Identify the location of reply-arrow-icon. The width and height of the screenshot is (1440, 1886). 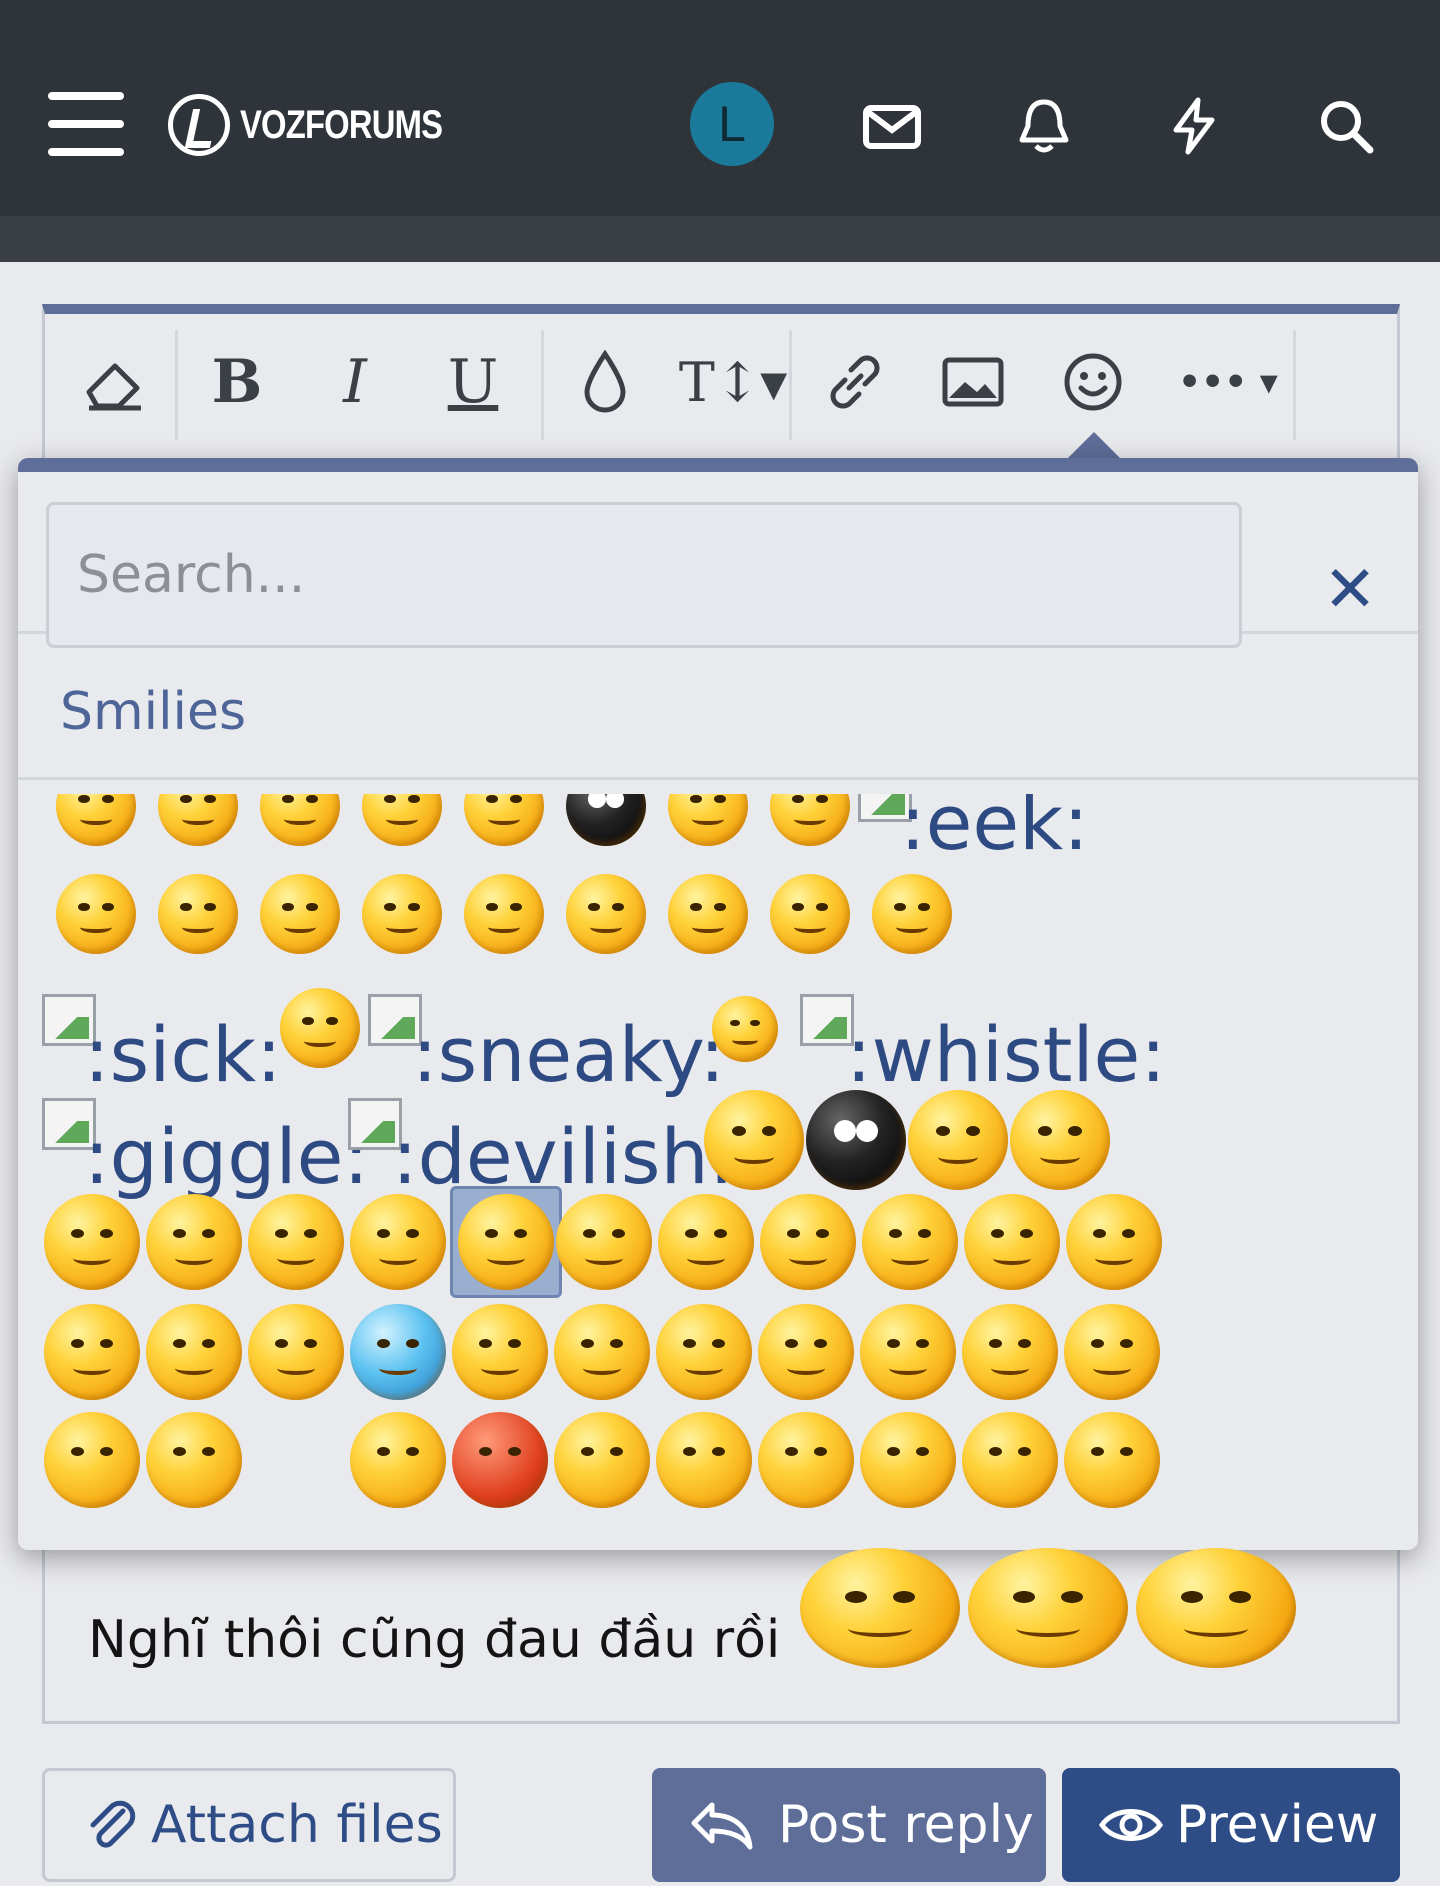
(722, 1826).